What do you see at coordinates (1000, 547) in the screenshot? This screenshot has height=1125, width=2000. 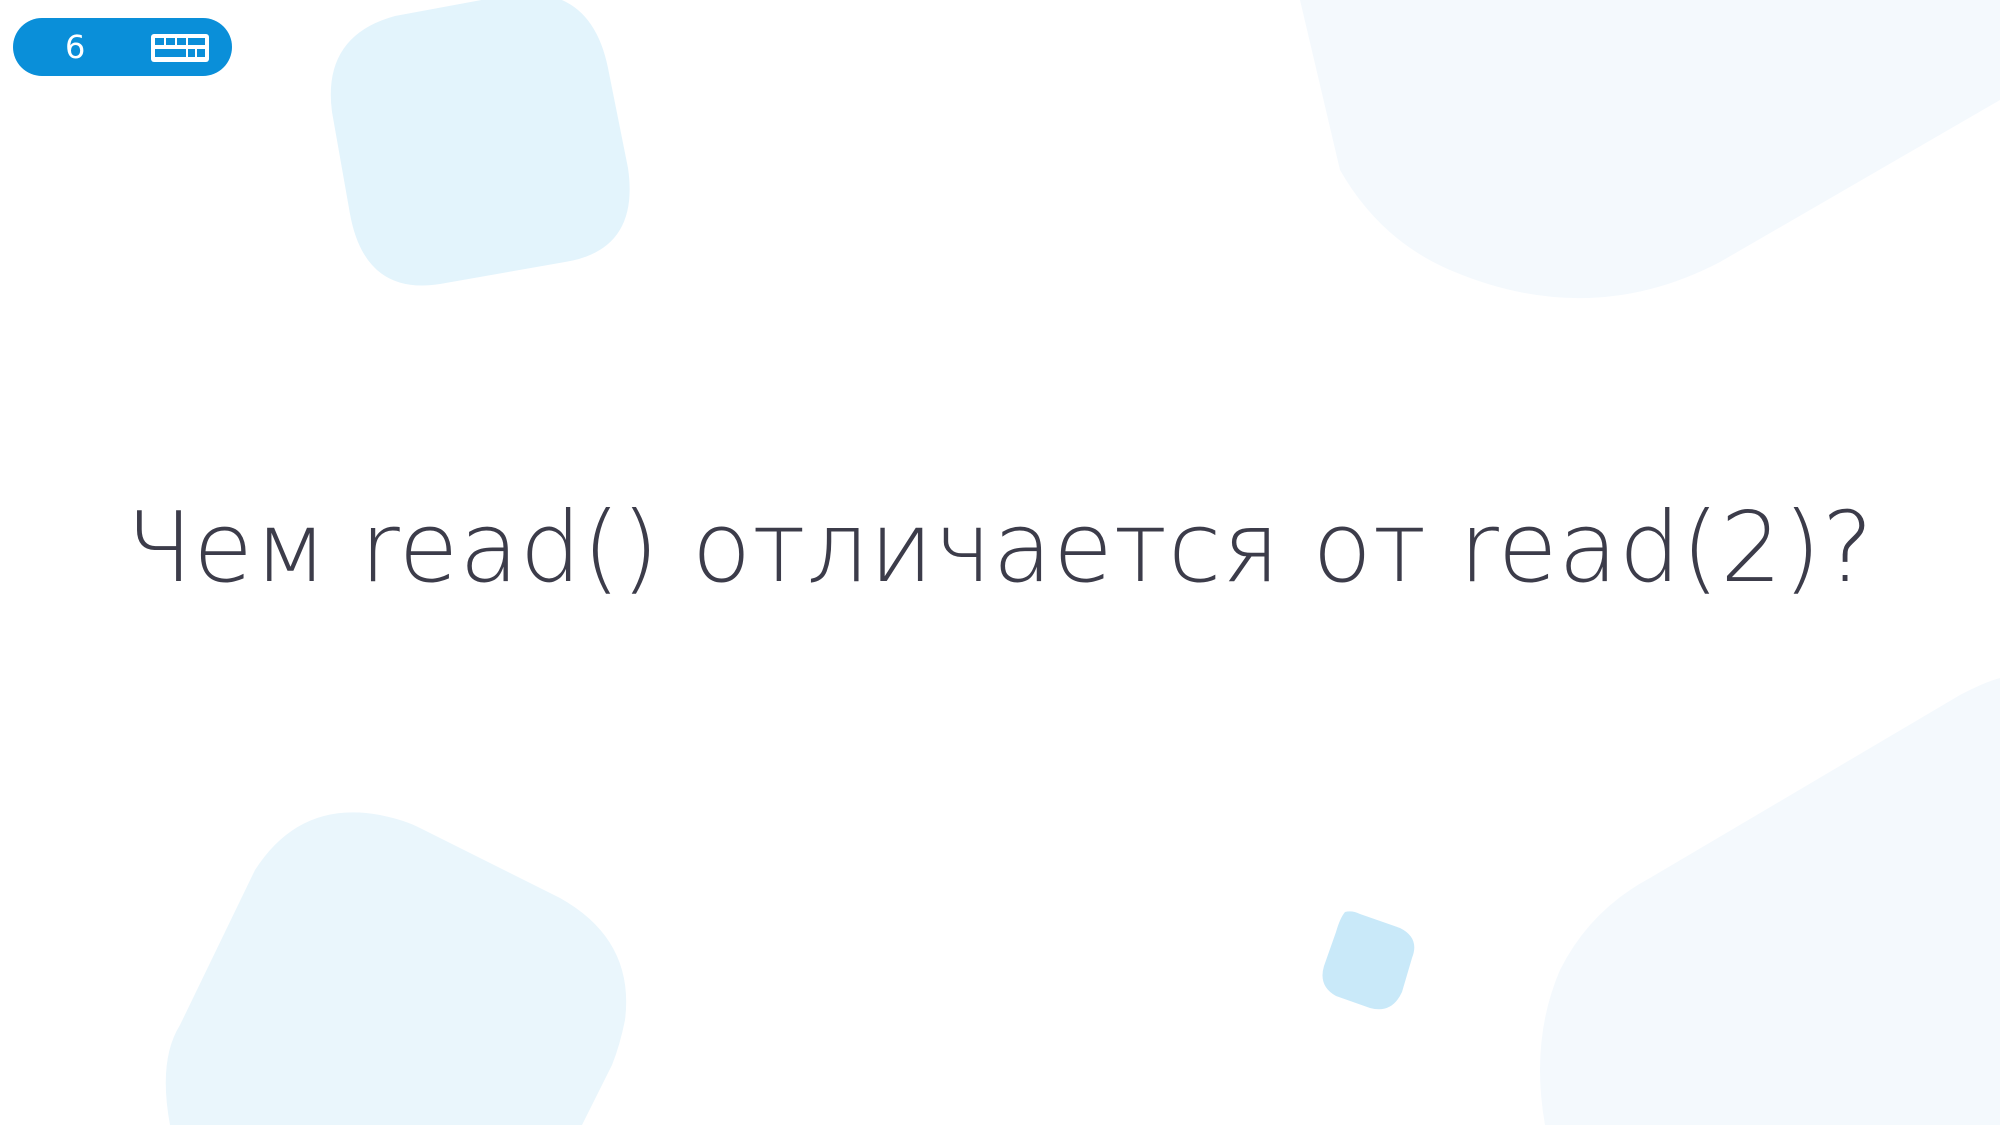 I see `slide-question: Чем read() отличается от read(2)?` at bounding box center [1000, 547].